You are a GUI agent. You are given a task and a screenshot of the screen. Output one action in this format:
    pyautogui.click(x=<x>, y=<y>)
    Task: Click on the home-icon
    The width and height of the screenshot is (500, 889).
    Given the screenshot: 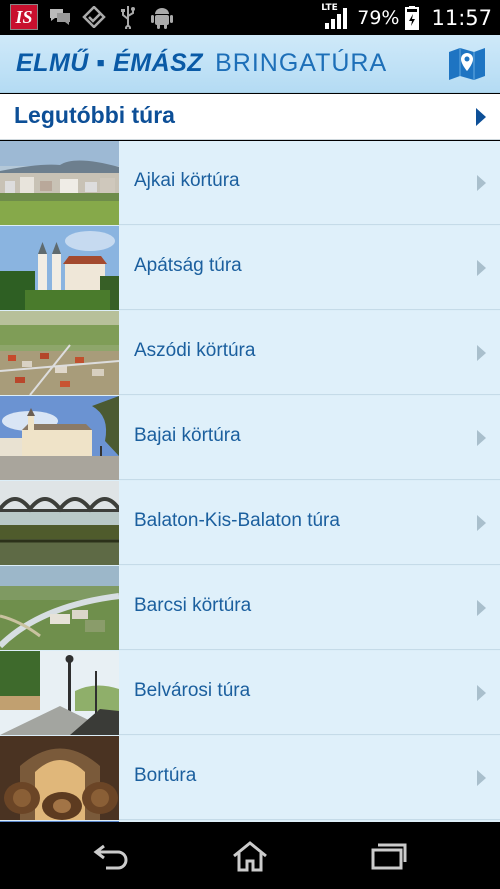 What is the action you would take?
    pyautogui.click(x=250, y=856)
    